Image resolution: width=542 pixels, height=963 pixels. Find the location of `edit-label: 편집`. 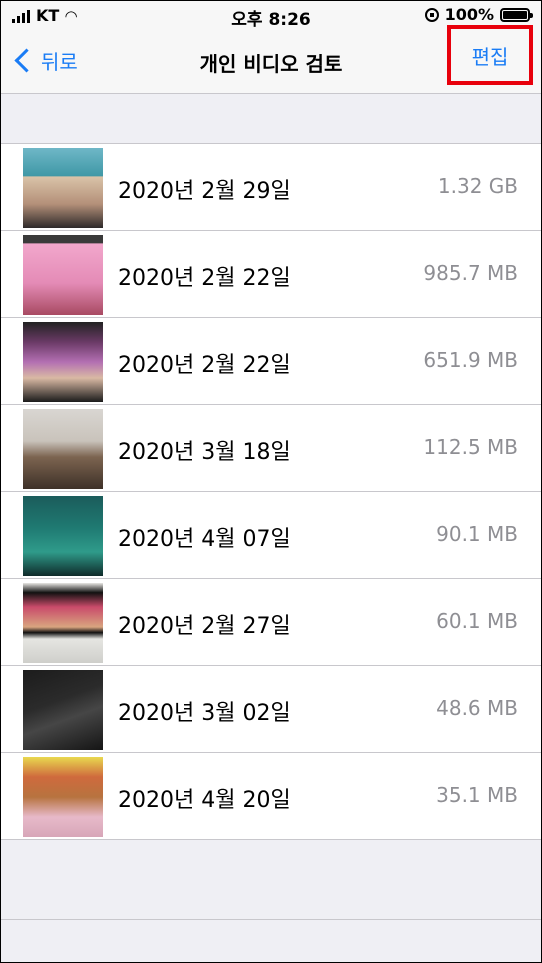

edit-label: 편집 is located at coordinates (490, 56).